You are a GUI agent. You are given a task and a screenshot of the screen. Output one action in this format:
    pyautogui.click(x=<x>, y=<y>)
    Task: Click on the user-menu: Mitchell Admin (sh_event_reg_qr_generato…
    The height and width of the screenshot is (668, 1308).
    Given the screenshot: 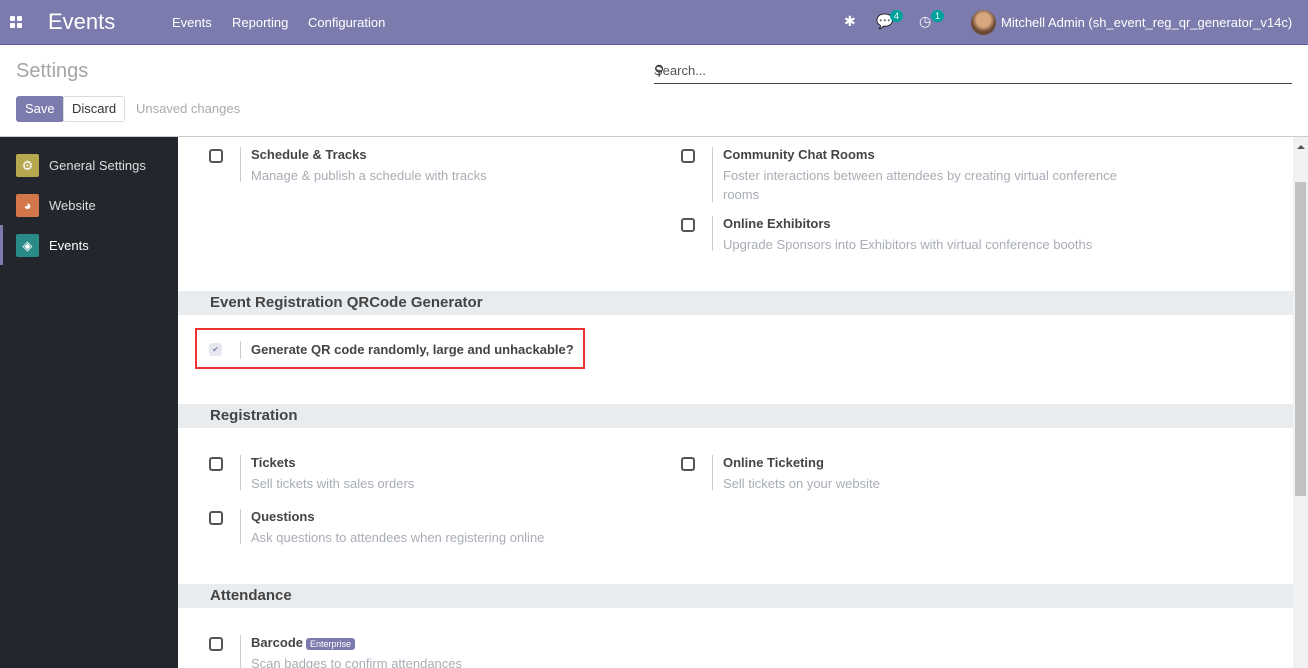 What is the action you would take?
    pyautogui.click(x=1146, y=22)
    